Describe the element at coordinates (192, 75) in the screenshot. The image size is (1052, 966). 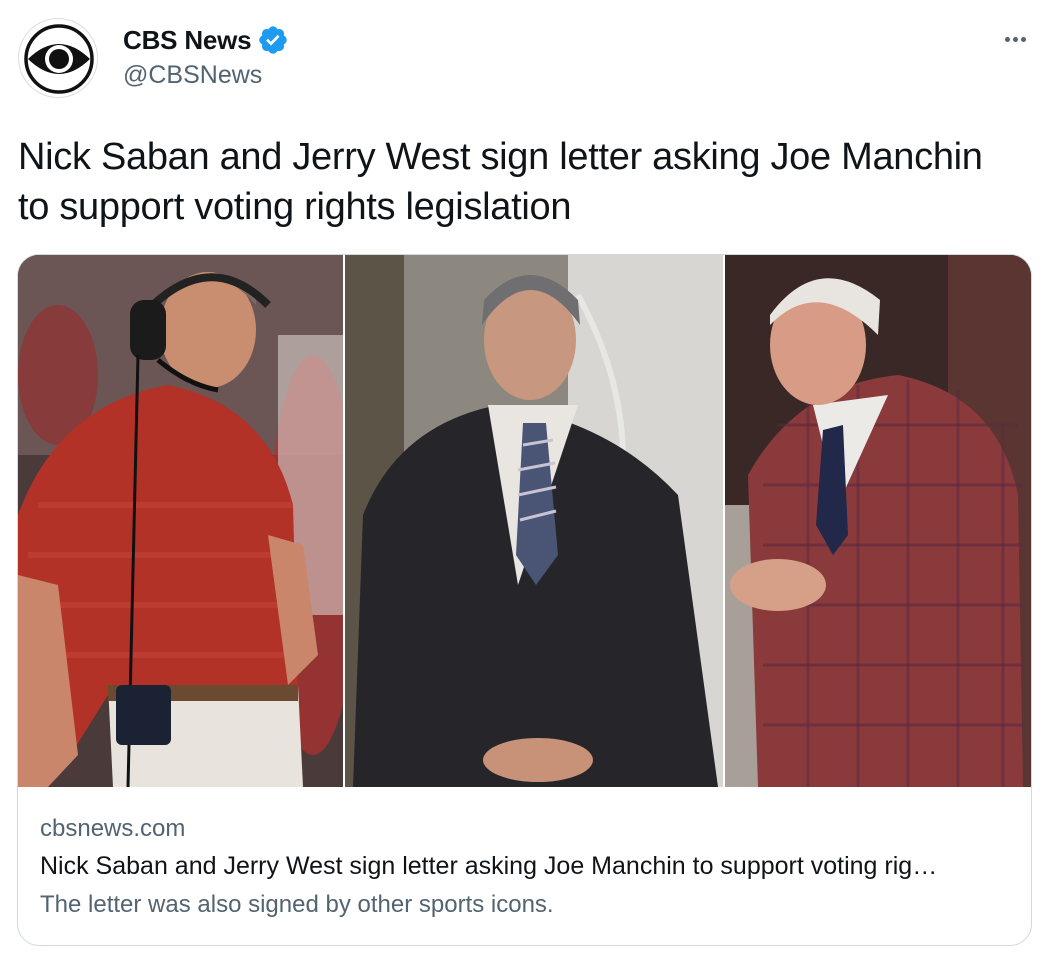
I see `author-handle: @CBSNews` at that location.